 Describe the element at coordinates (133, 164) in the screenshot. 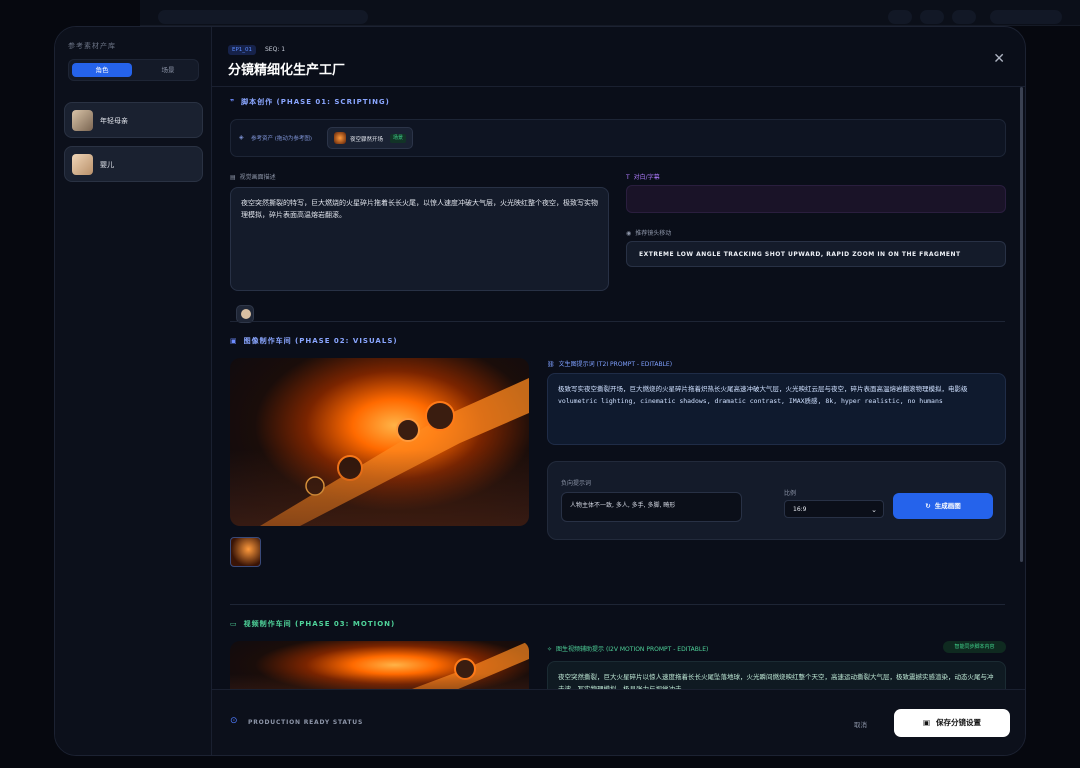

I see `asset-item-baby: 婴儿` at that location.